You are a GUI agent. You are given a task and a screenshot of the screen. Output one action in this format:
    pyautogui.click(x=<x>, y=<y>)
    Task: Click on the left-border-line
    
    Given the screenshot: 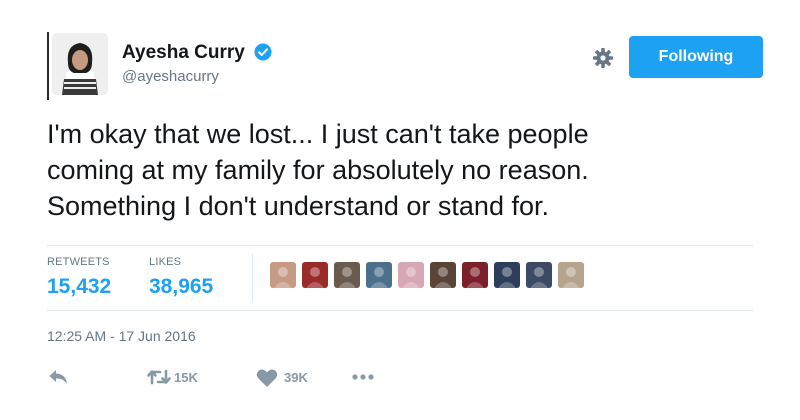 What is the action you would take?
    pyautogui.click(x=48, y=66)
    